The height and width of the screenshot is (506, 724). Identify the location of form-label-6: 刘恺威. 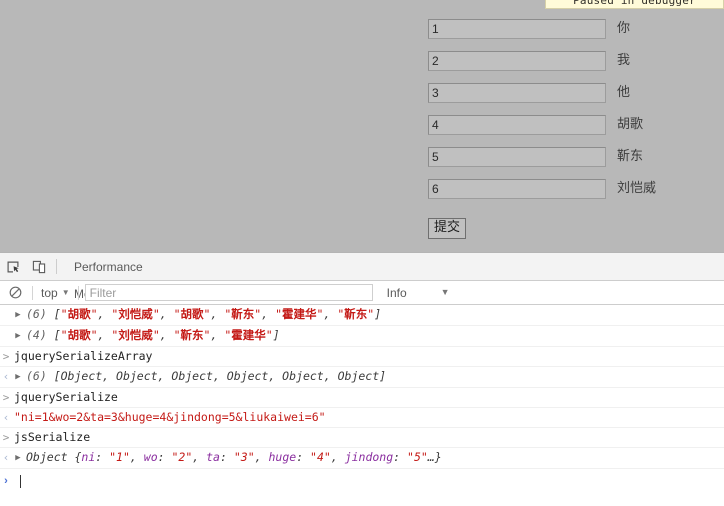
(637, 188).